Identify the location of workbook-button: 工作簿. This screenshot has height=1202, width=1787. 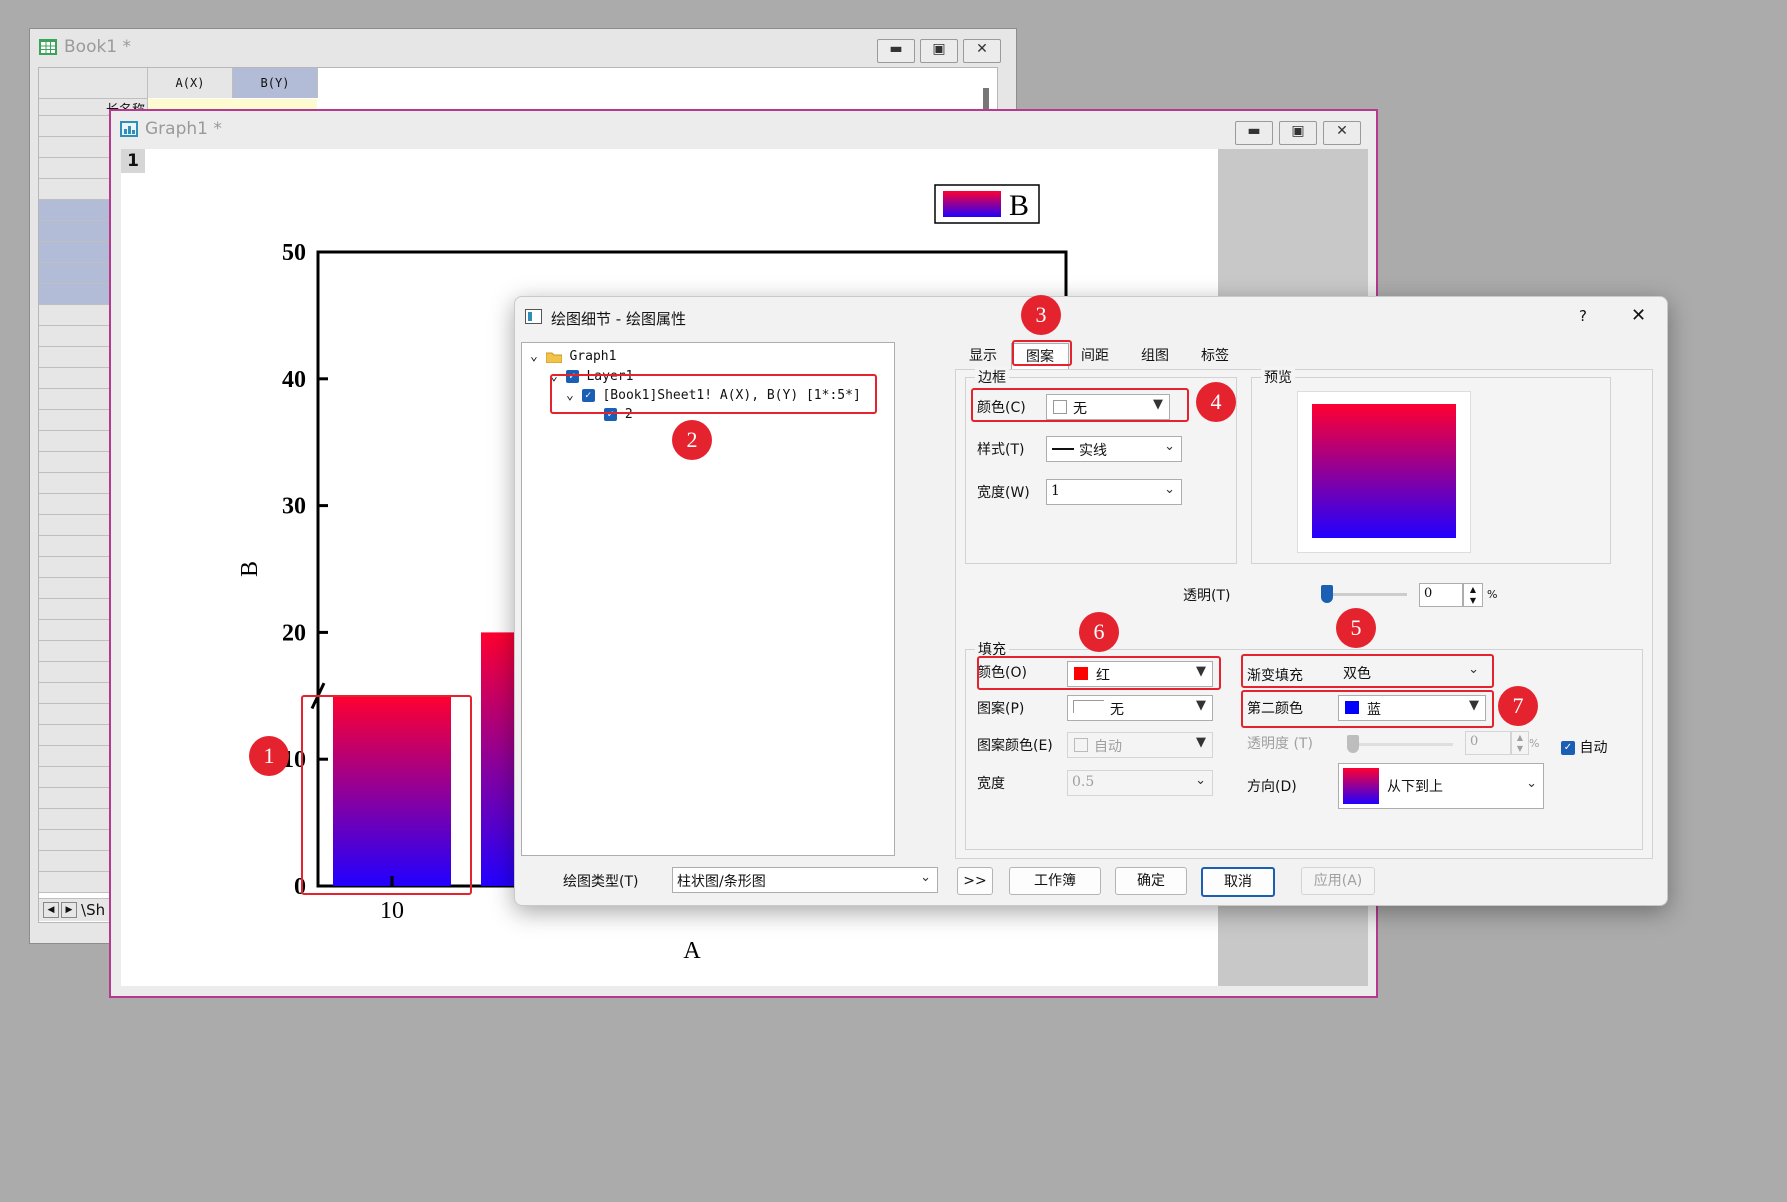
(1055, 881).